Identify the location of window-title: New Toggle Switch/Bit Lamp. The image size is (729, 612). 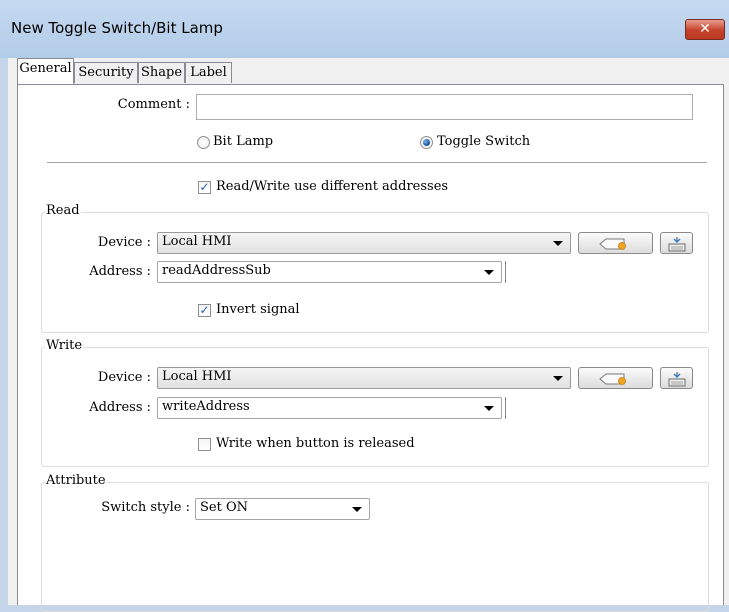
(117, 28).